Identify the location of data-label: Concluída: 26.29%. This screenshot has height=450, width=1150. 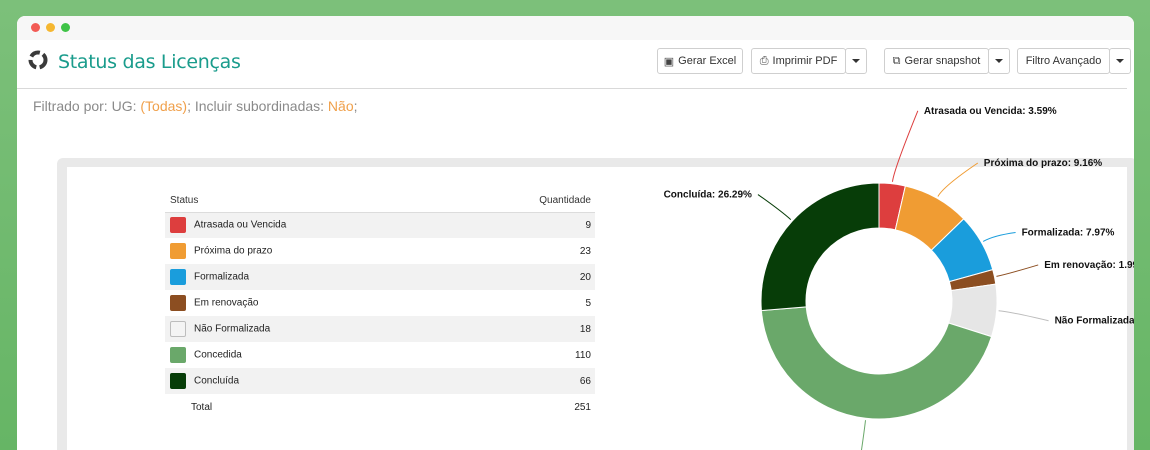
(708, 195).